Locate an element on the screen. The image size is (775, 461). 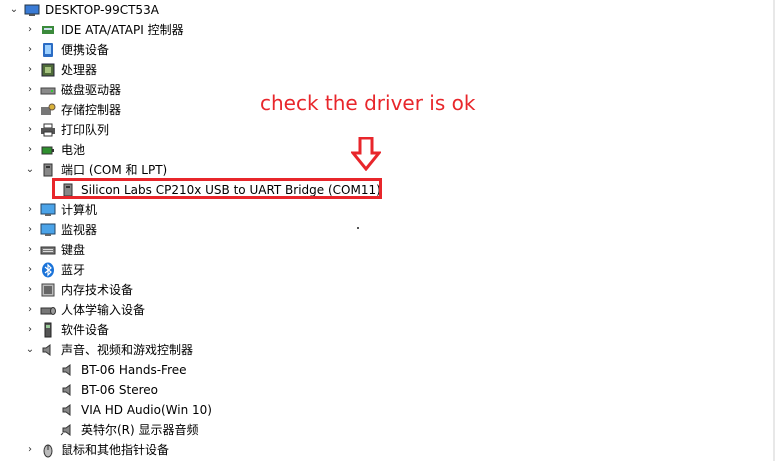
tree-item-label: 蓝牙 is located at coordinates (73, 270).